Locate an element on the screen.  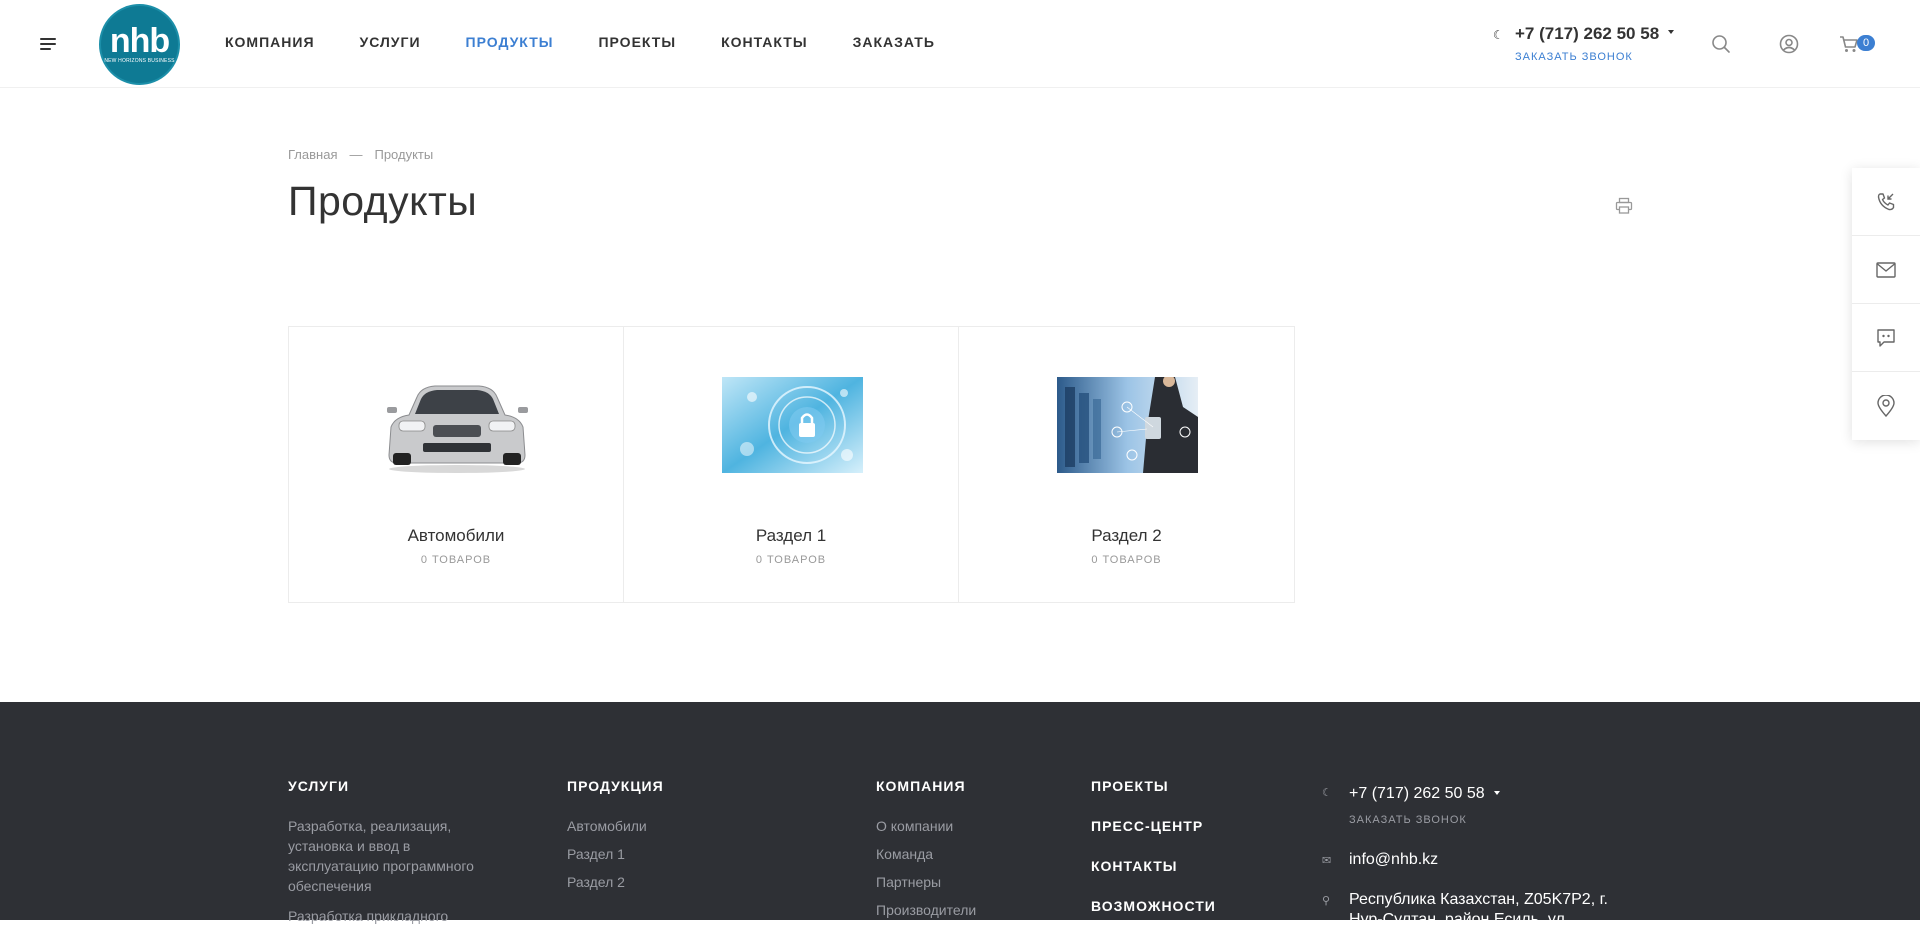
section-name: Раздел 1 is located at coordinates (791, 536).